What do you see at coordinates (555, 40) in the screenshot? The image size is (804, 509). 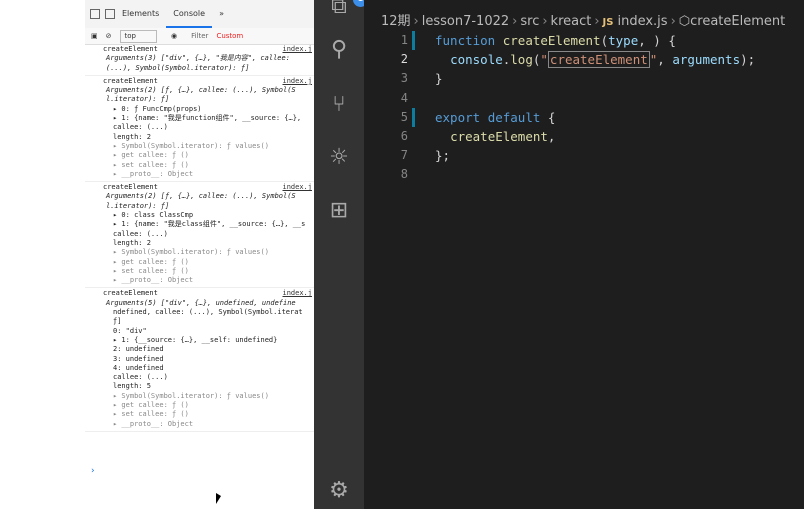 I see `code-line: function createElement(type, ) {` at bounding box center [555, 40].